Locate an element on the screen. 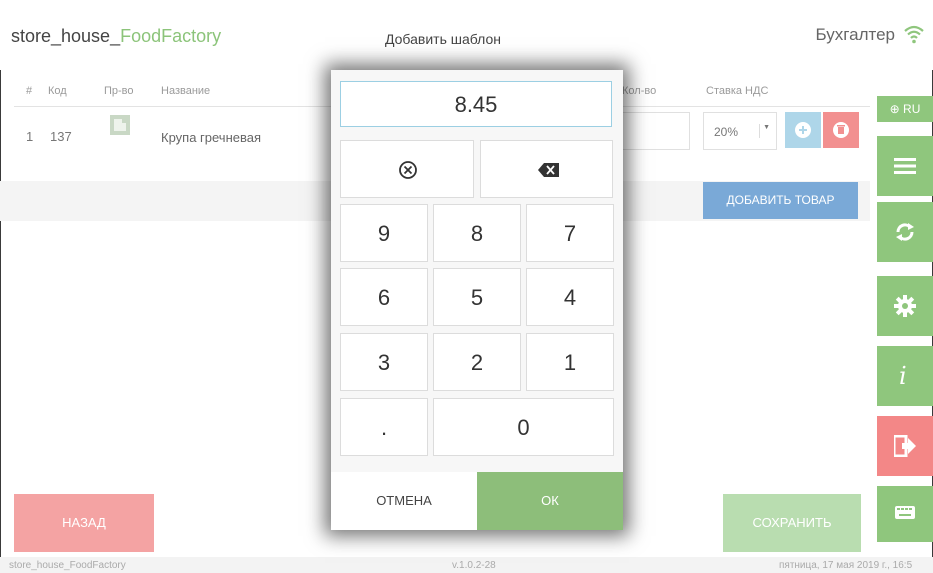  app-title: store_house_FoodFactory is located at coordinates (116, 36).